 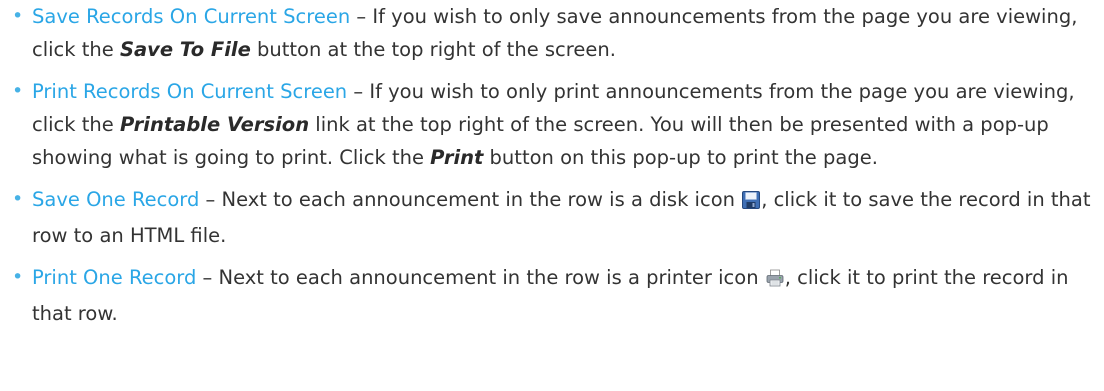 What do you see at coordinates (185, 49) in the screenshot?
I see `emphasis-text: Save To File` at bounding box center [185, 49].